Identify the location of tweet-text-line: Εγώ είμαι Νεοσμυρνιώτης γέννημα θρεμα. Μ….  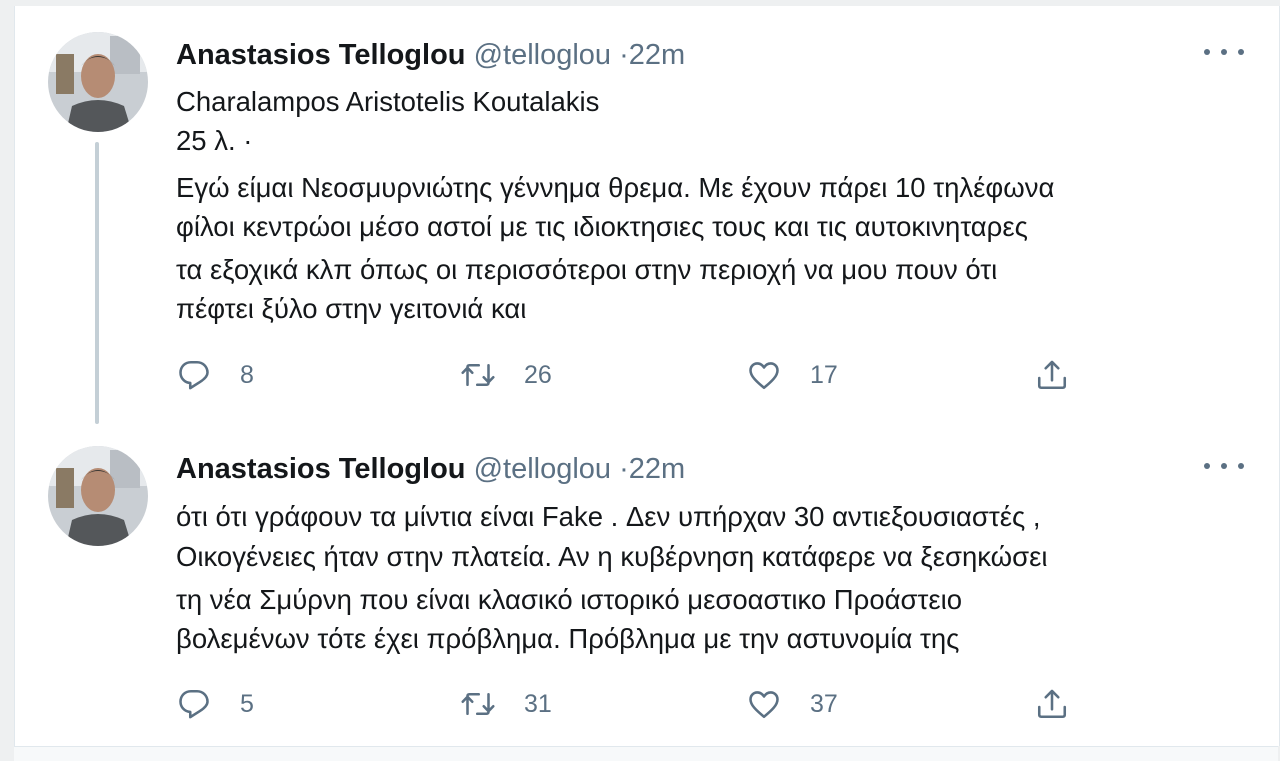
(615, 187).